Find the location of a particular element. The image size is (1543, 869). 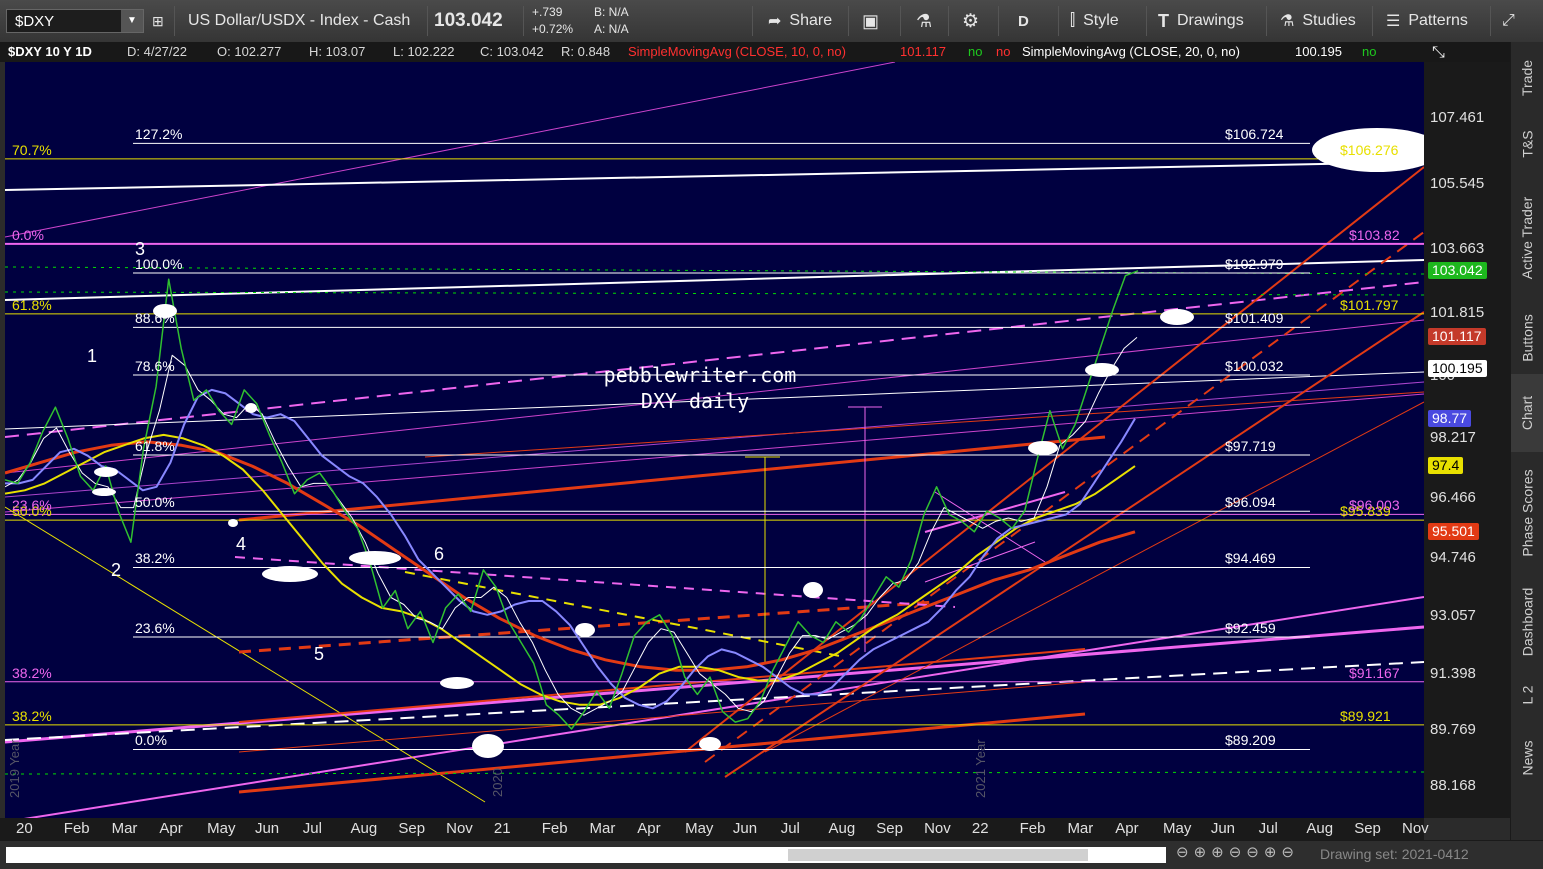

sidebar-tab-active-trader: Active Trader is located at coordinates (1527, 238).